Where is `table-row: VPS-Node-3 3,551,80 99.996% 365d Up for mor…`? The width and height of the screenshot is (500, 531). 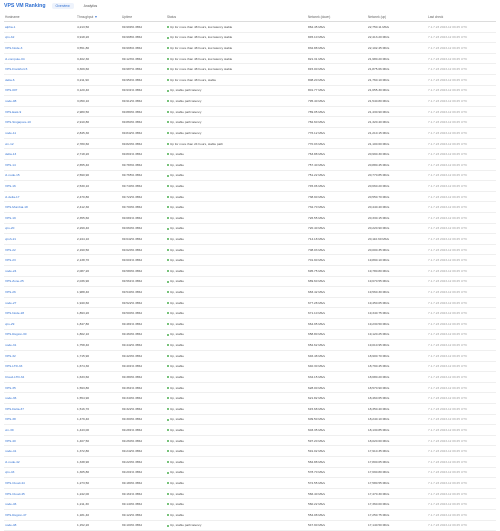
table-row: VPS-Node-3 3,551,80 99.996% 365d Up for mor… is located at coordinates (250, 48).